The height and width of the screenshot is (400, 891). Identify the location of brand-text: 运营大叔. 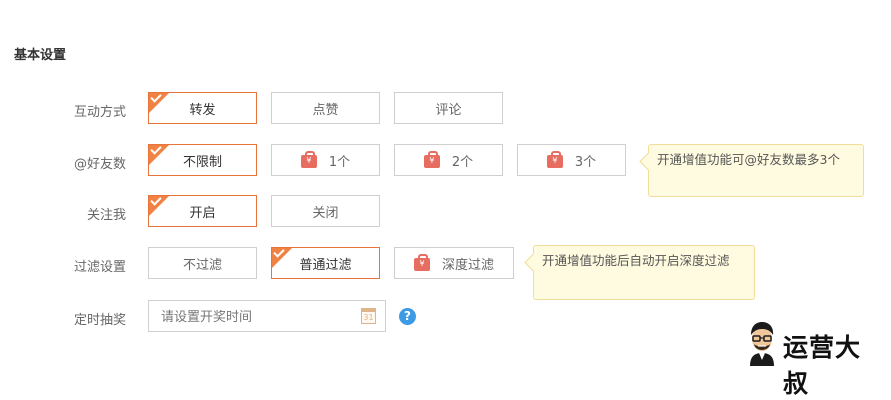
(822, 365).